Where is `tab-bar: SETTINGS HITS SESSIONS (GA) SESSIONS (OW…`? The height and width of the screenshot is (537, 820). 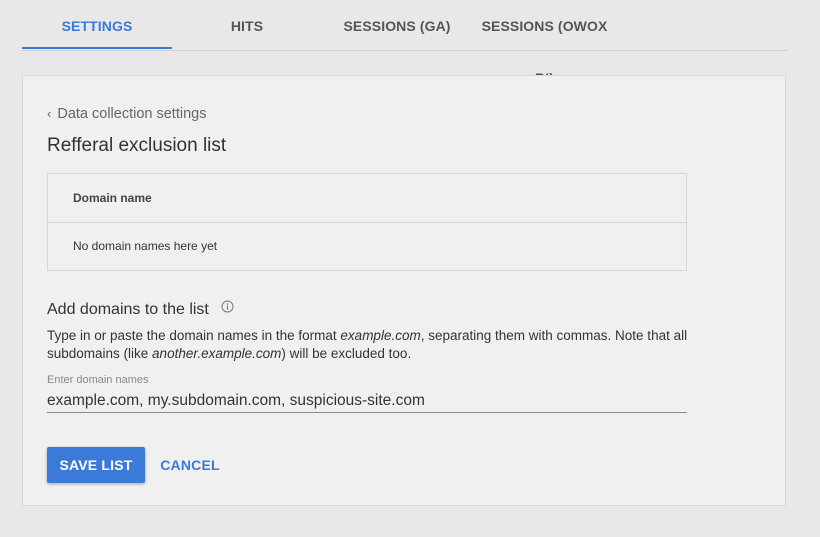 tab-bar: SETTINGS HITS SESSIONS (GA) SESSIONS (OW… is located at coordinates (405, 43).